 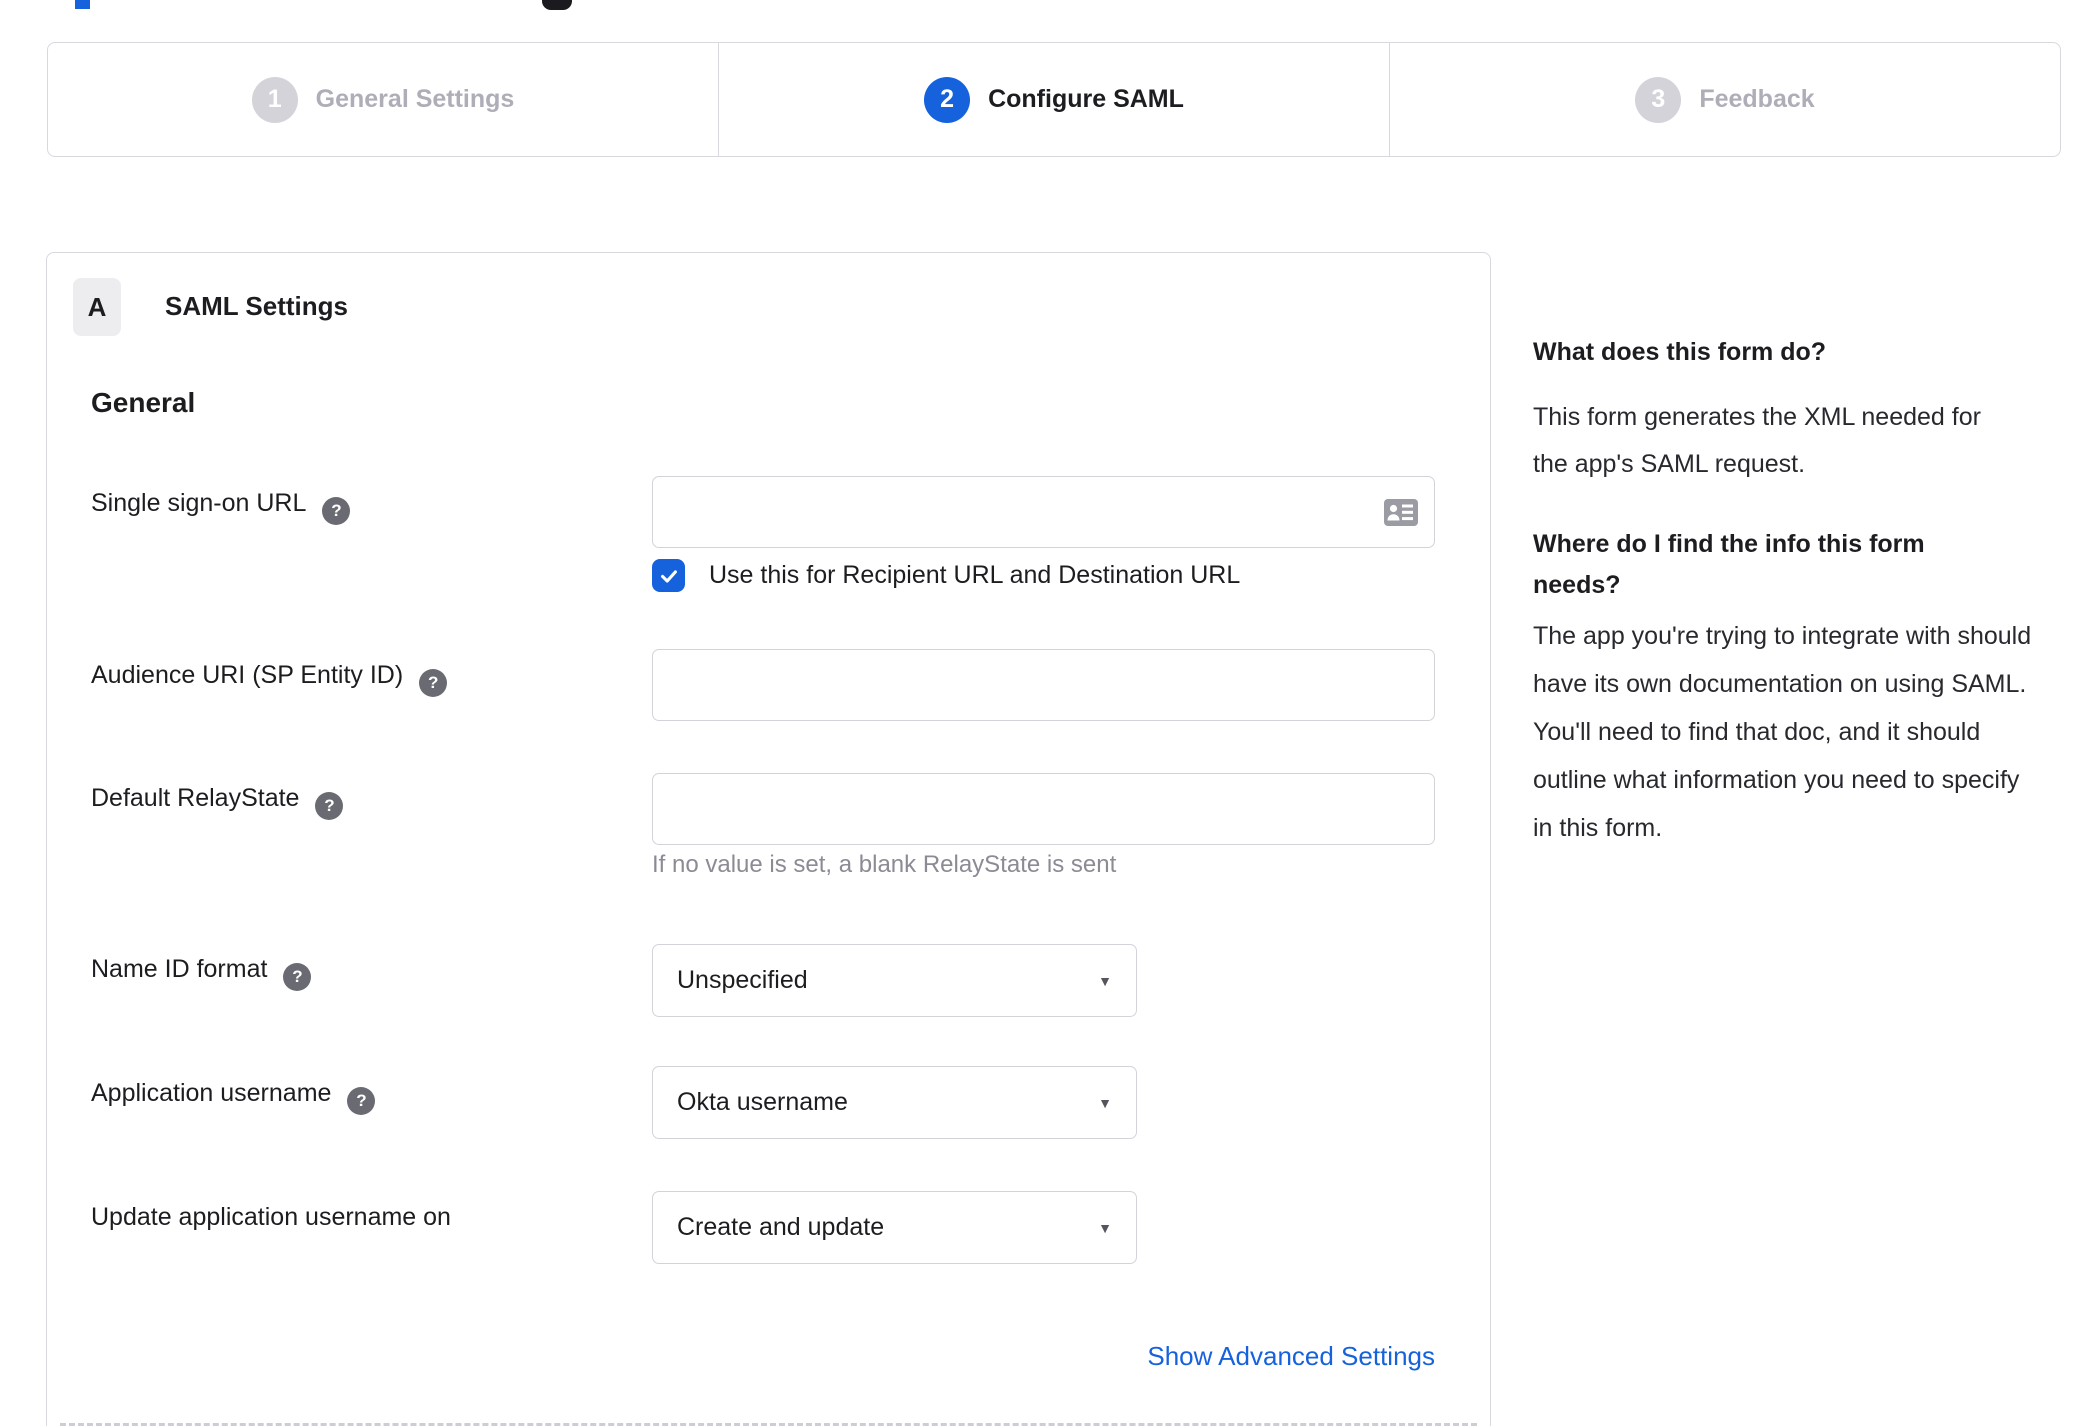 I want to click on update-username-label-row: Update application username on, so click(x=271, y=1217).